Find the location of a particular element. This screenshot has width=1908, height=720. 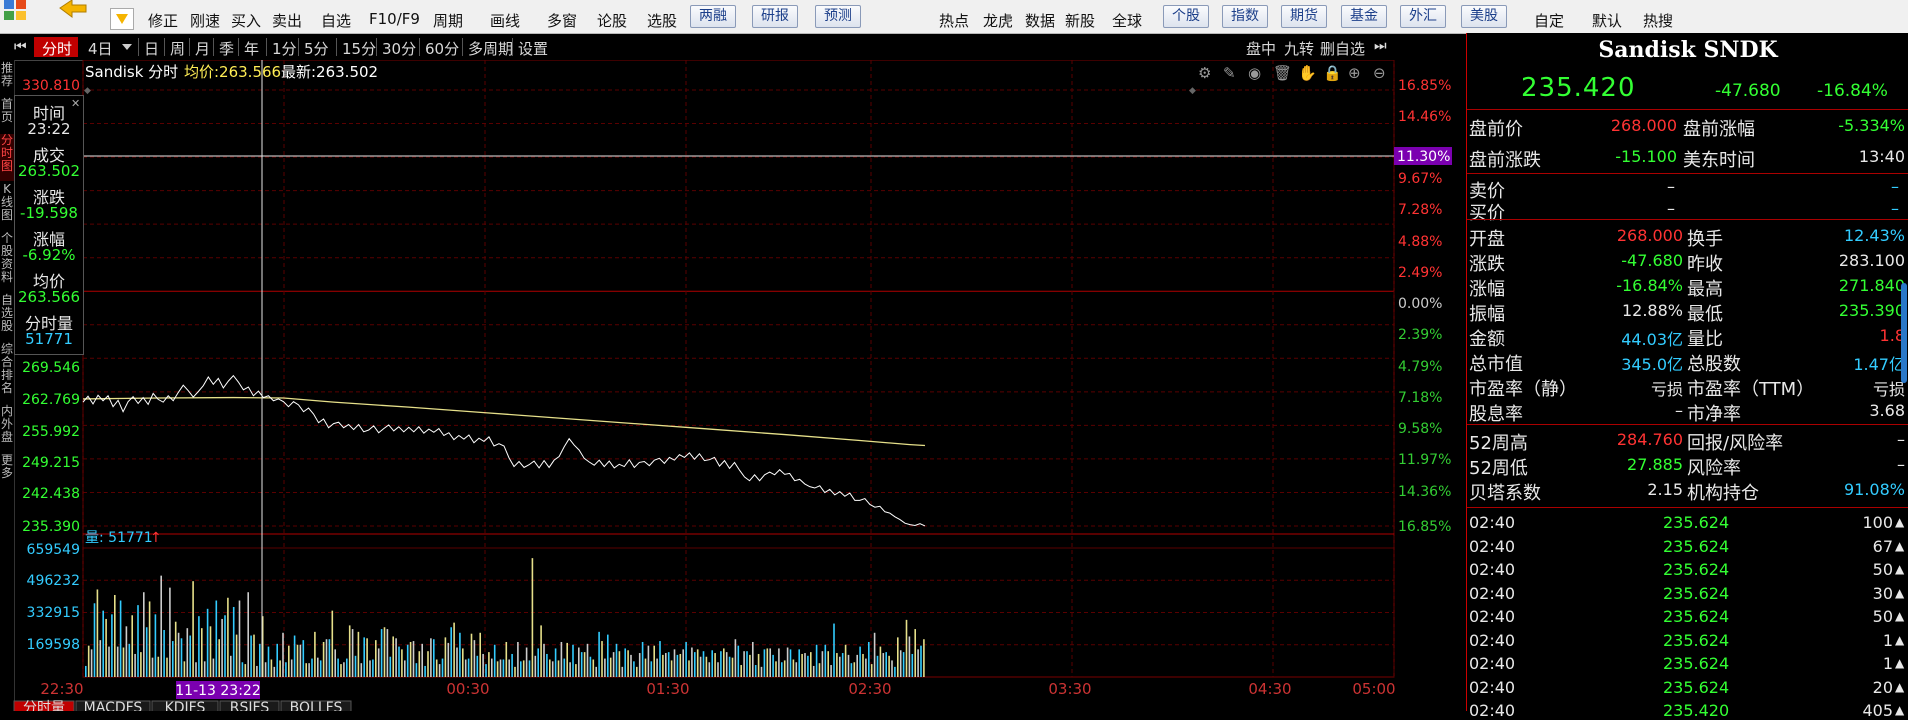

period-tab-13: 设置 is located at coordinates (533, 48).